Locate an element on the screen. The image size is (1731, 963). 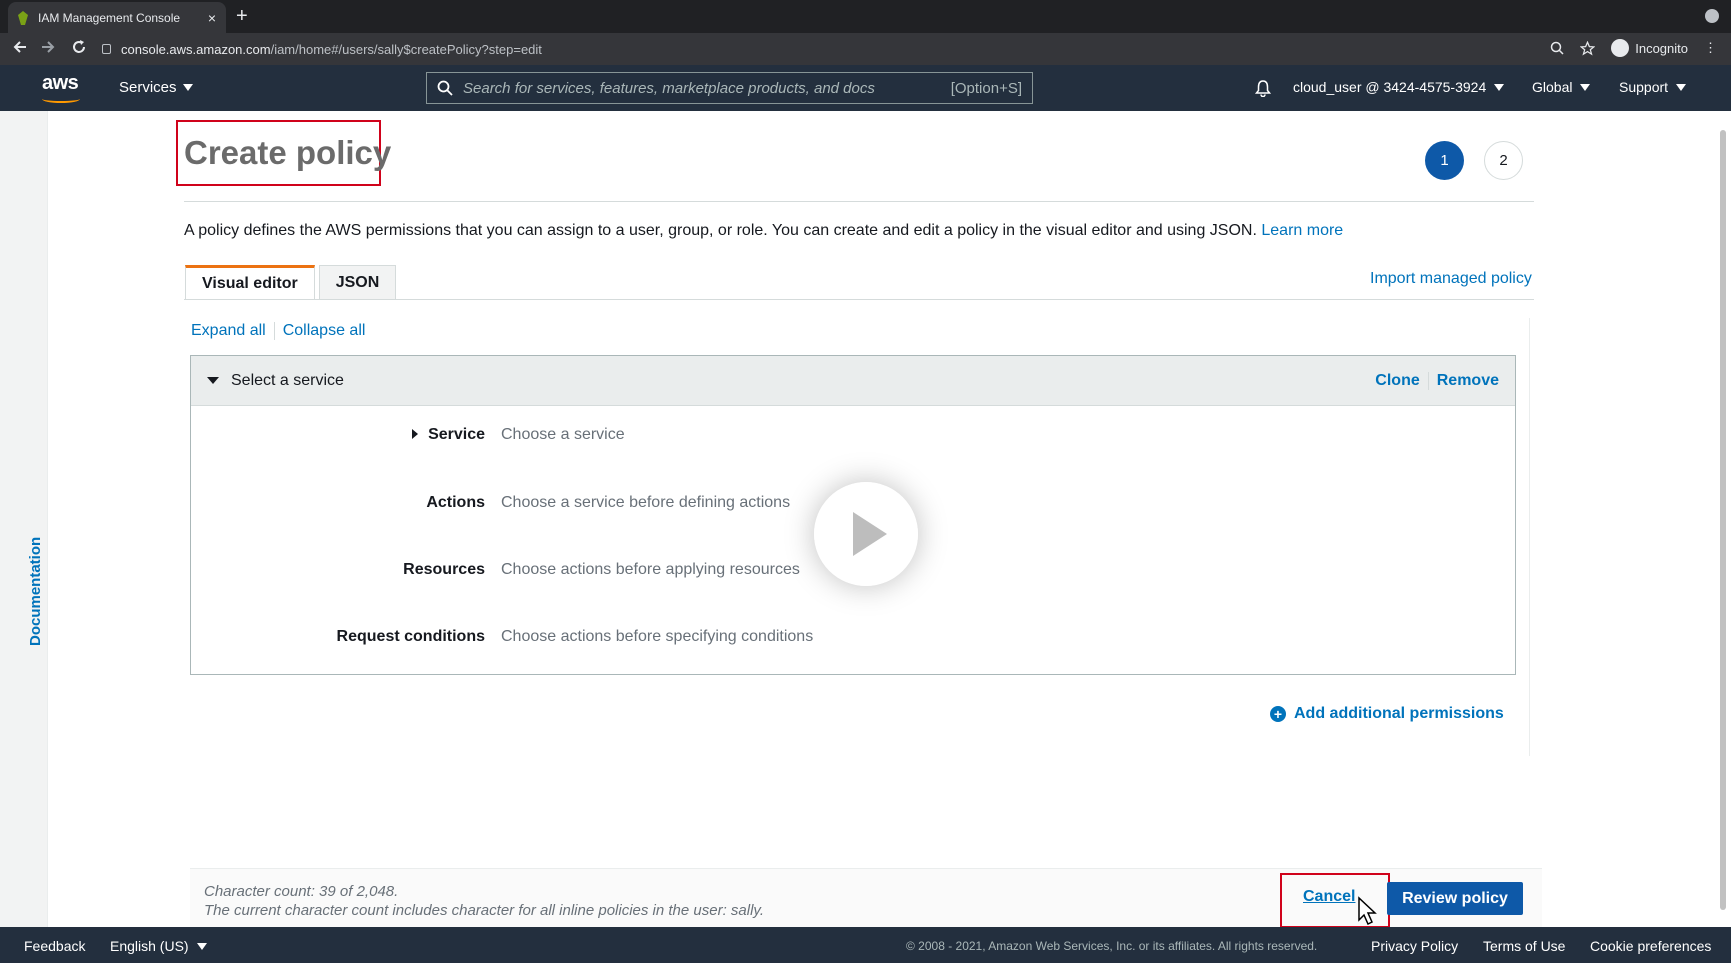
tab-json: JSON is located at coordinates (357, 282).